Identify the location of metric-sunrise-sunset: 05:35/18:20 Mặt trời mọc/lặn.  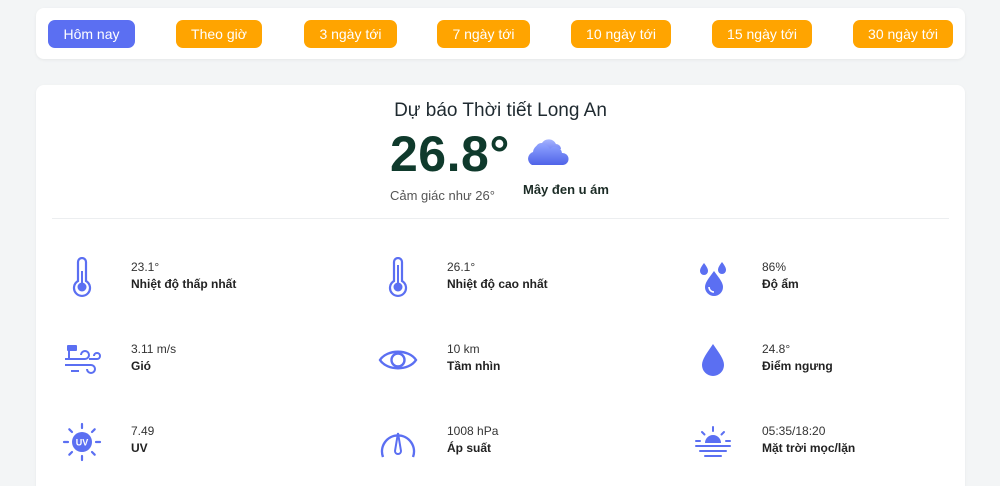
(842, 446).